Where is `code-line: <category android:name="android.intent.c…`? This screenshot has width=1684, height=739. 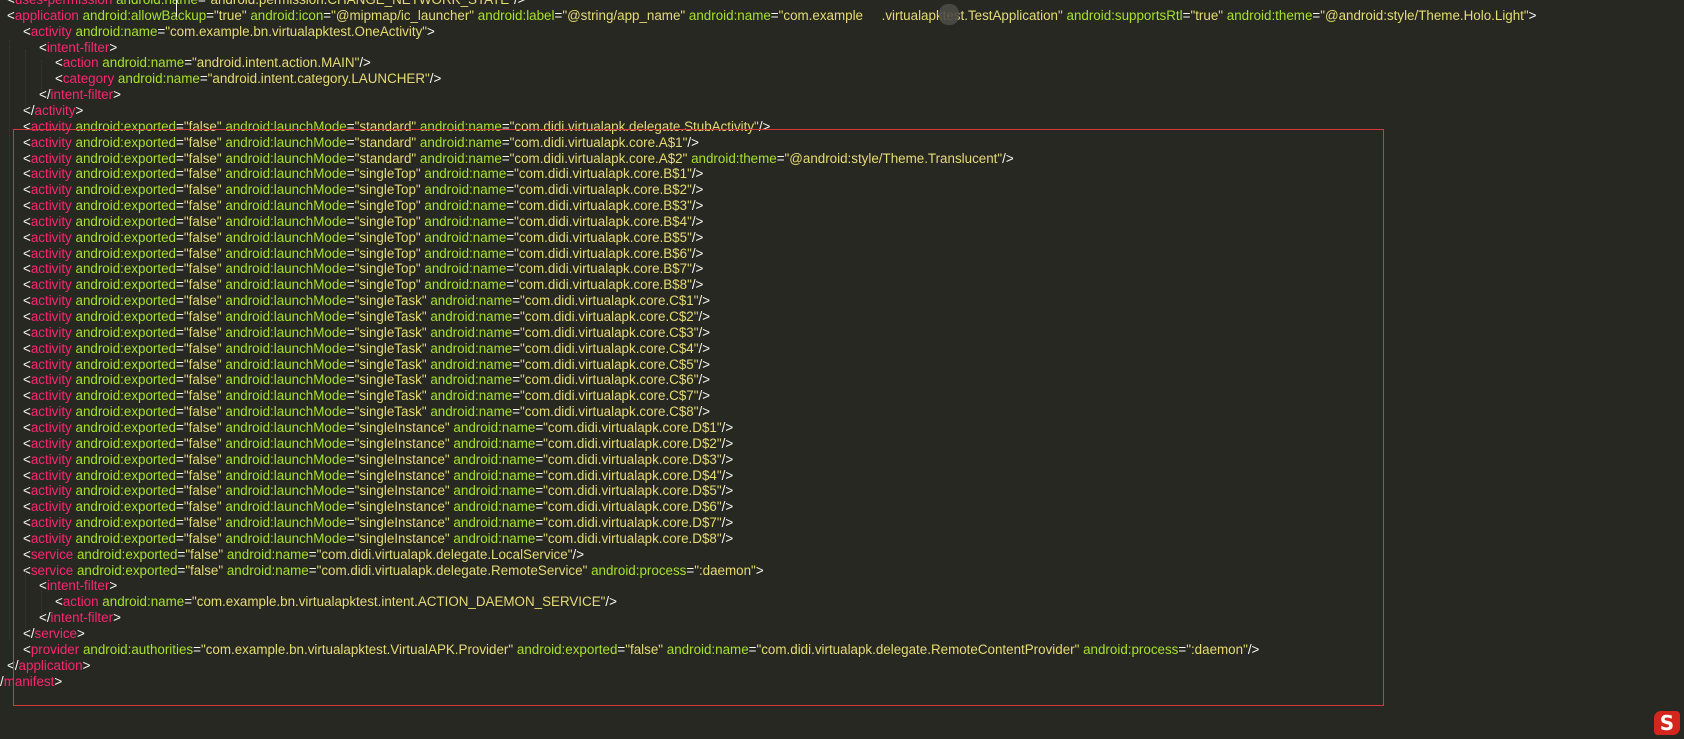 code-line: <category android:name="android.intent.c… is located at coordinates (220, 78).